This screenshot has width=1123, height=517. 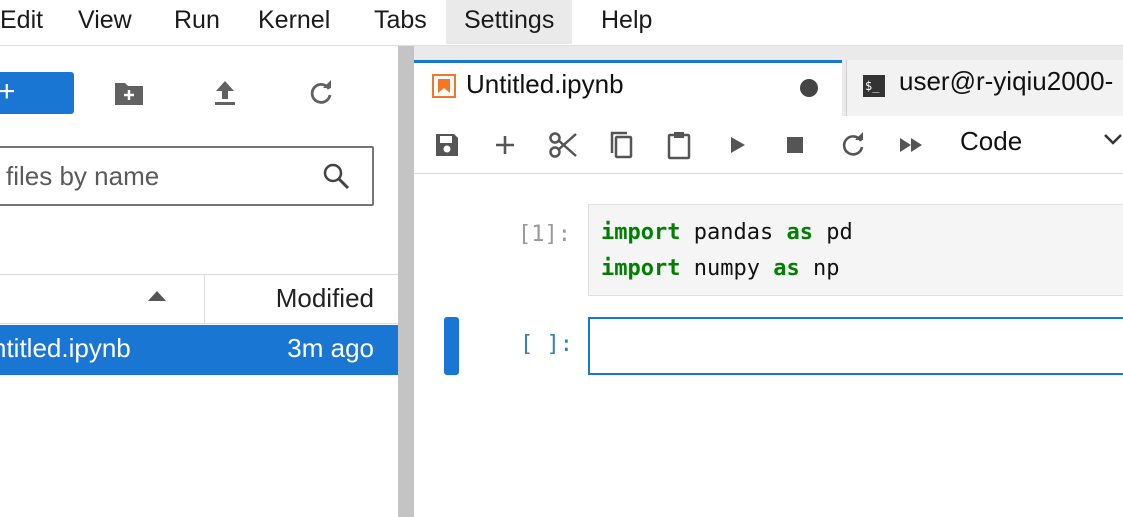 What do you see at coordinates (544, 234) in the screenshot?
I see `cell-prompt: [1]:` at bounding box center [544, 234].